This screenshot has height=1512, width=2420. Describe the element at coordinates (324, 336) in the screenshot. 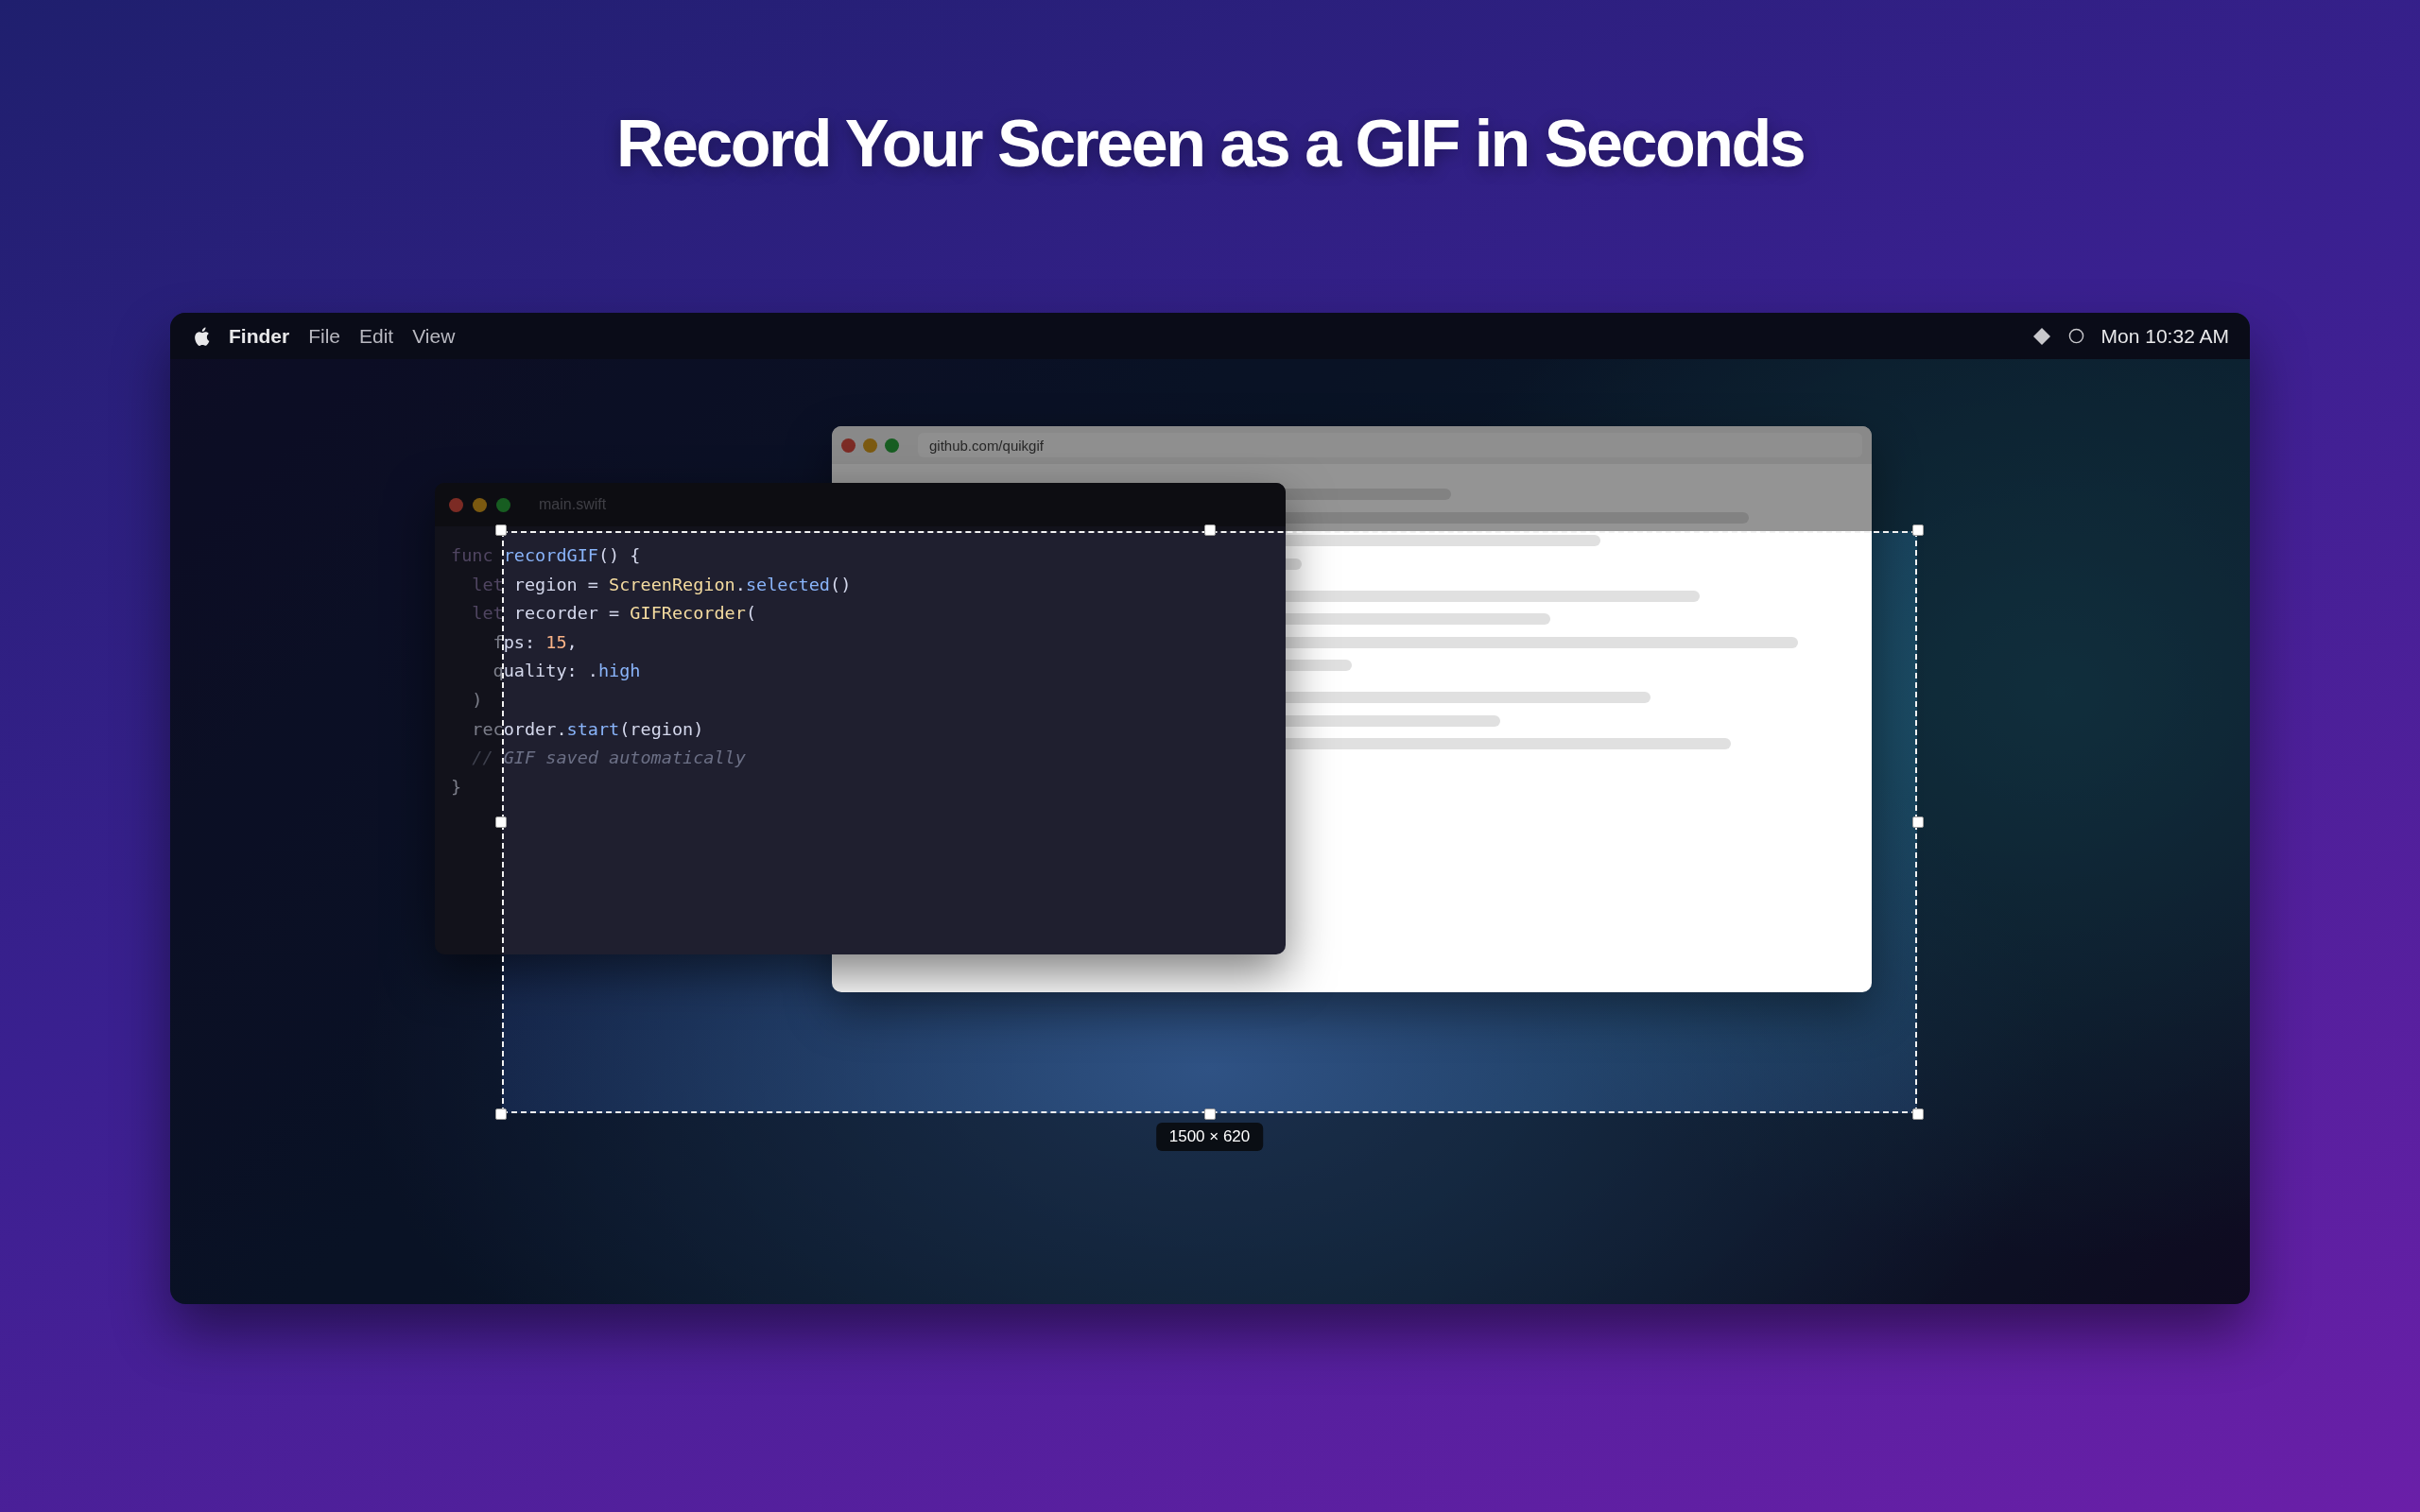

I see `menu-item: File` at that location.